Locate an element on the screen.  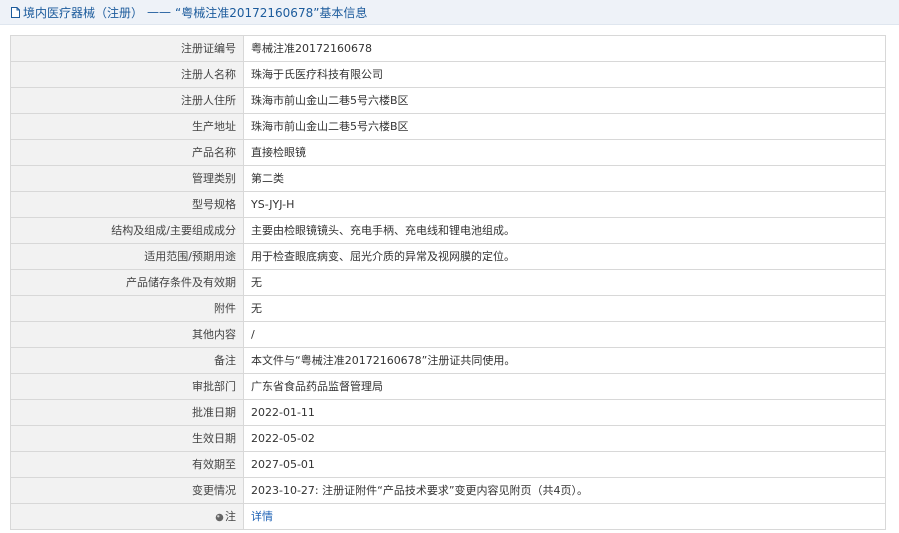
row-value: 第二类 is located at coordinates (564, 178).